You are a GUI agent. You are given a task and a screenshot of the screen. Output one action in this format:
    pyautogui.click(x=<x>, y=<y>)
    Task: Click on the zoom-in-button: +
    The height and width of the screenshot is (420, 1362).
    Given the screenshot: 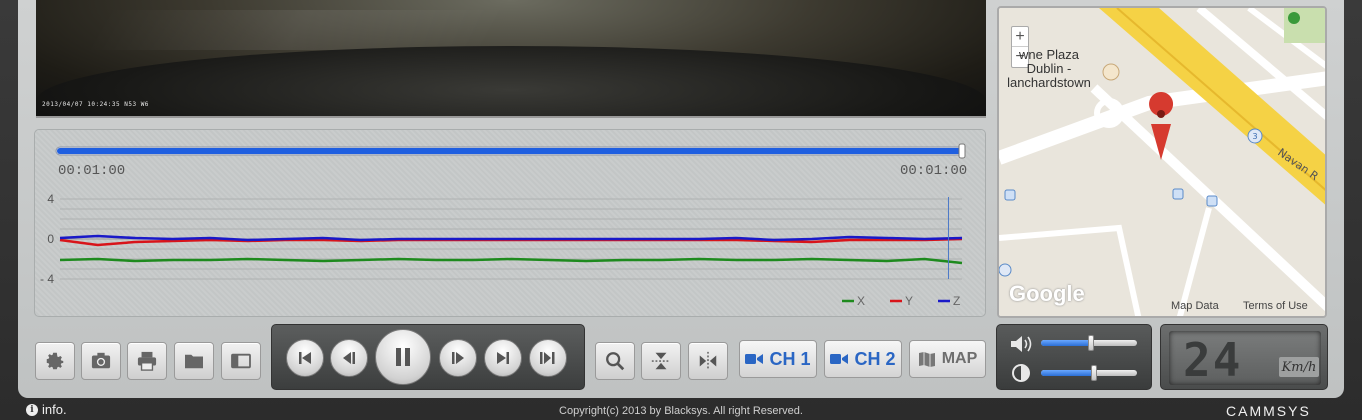 What is the action you would take?
    pyautogui.click(x=1020, y=37)
    